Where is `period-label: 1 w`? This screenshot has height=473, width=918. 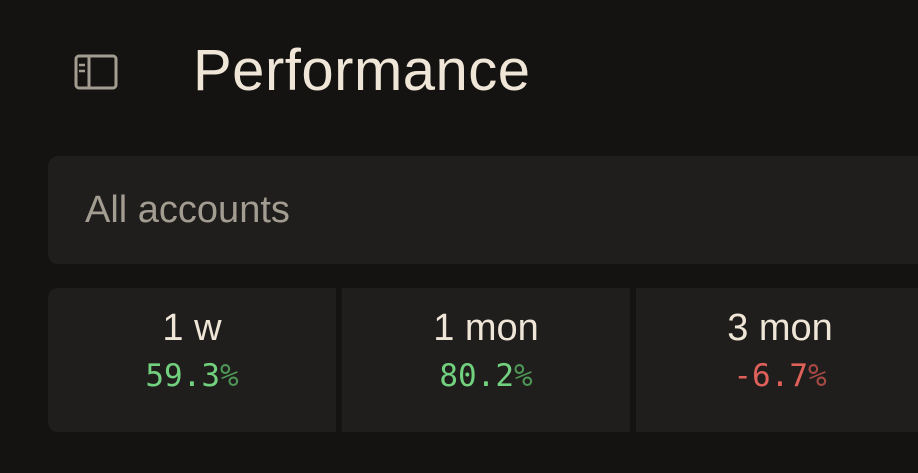 period-label: 1 w is located at coordinates (192, 328).